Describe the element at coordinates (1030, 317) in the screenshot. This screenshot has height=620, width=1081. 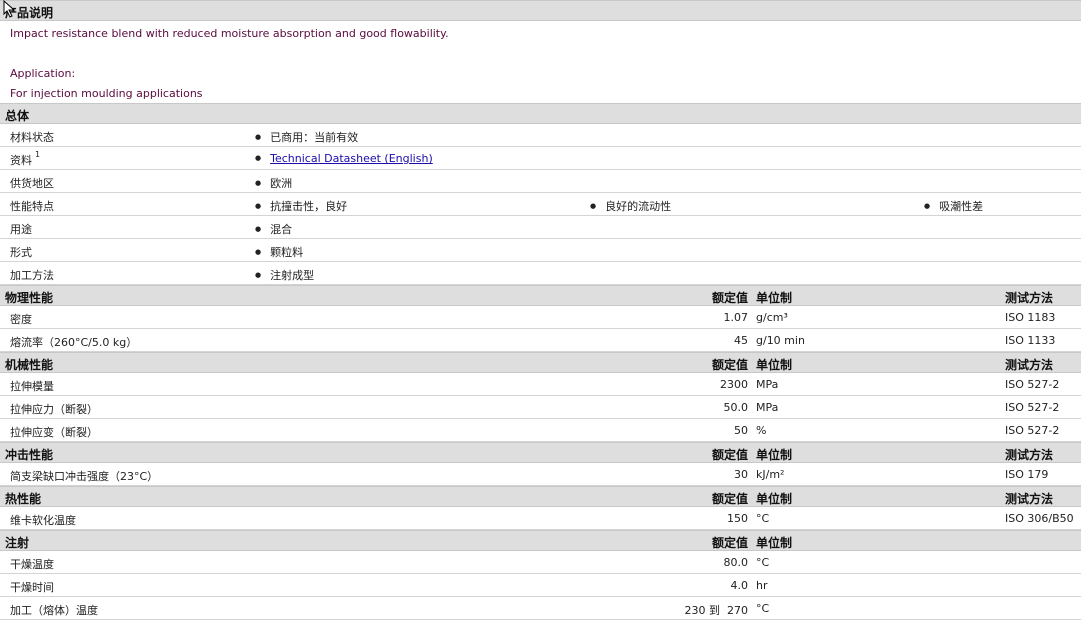
I see `test-method: ISO 1183` at that location.